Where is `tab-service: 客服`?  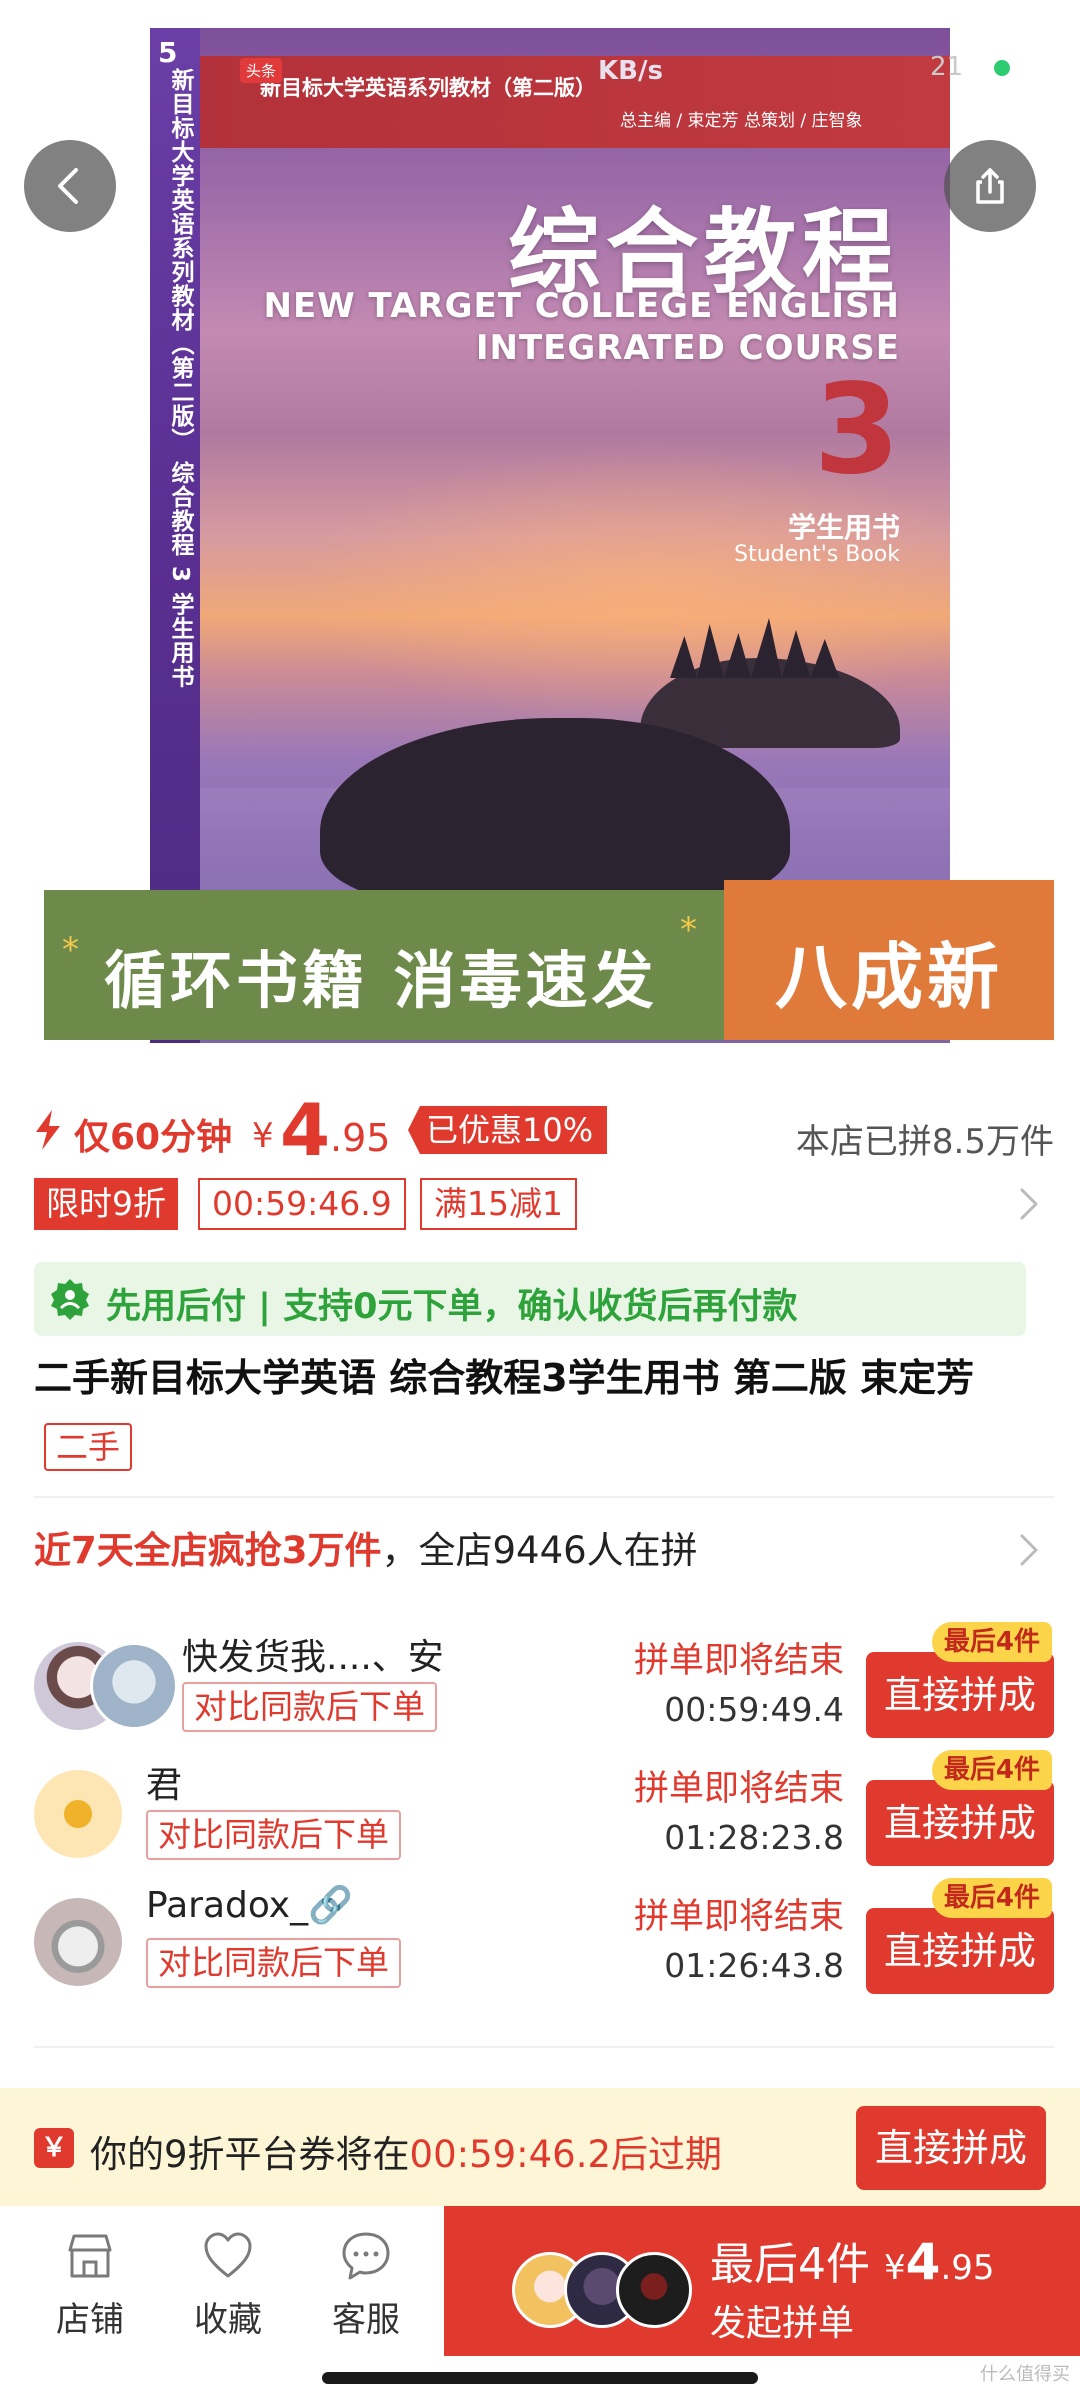 tab-service: 客服 is located at coordinates (366, 2284).